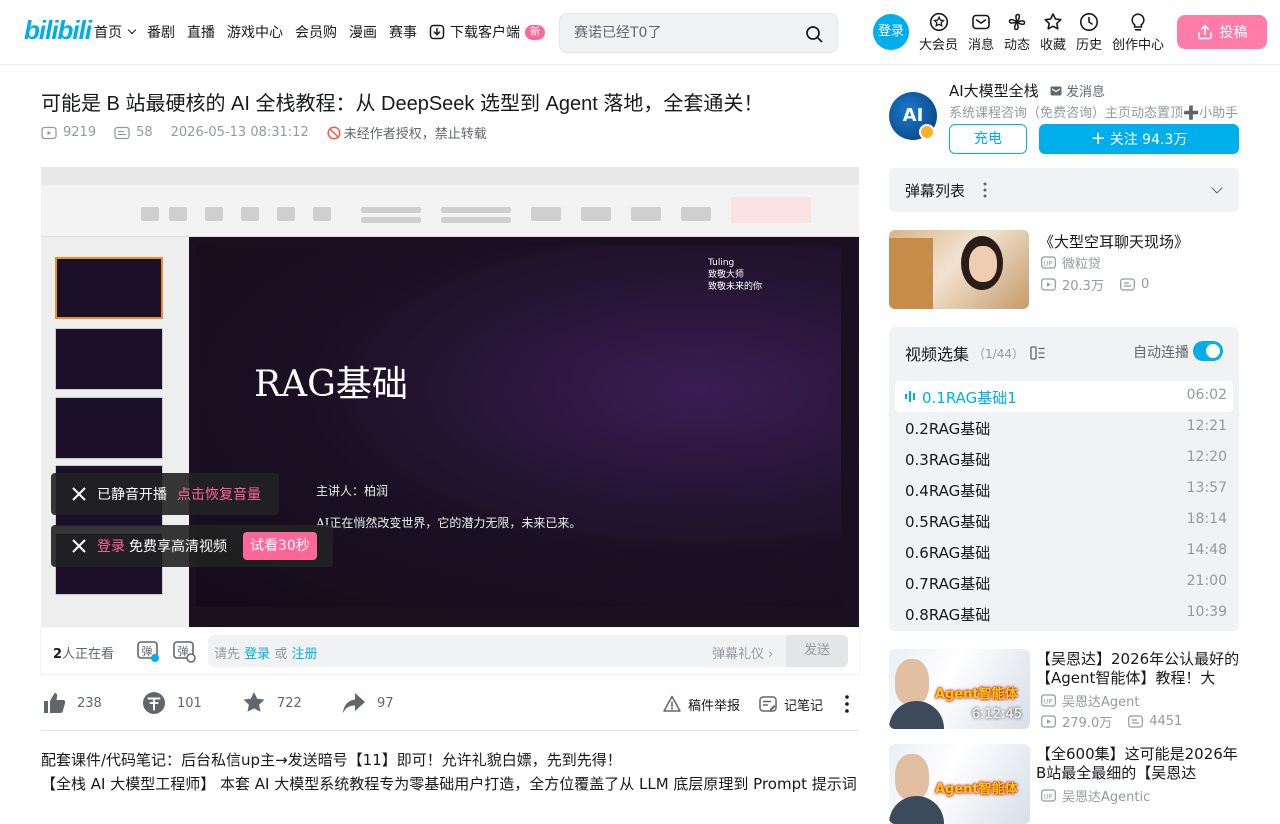  I want to click on new-badge: 新, so click(535, 32).